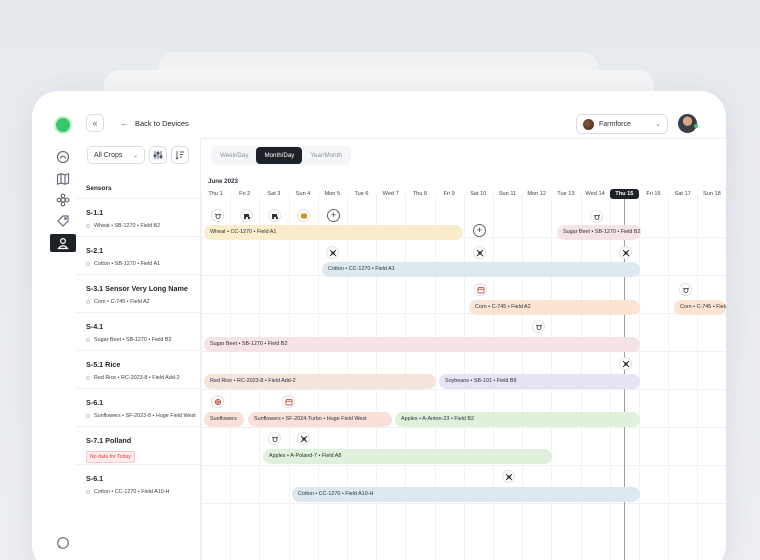 This screenshot has height=560, width=760. I want to click on collapse-sidebar-button: «, so click(95, 123).